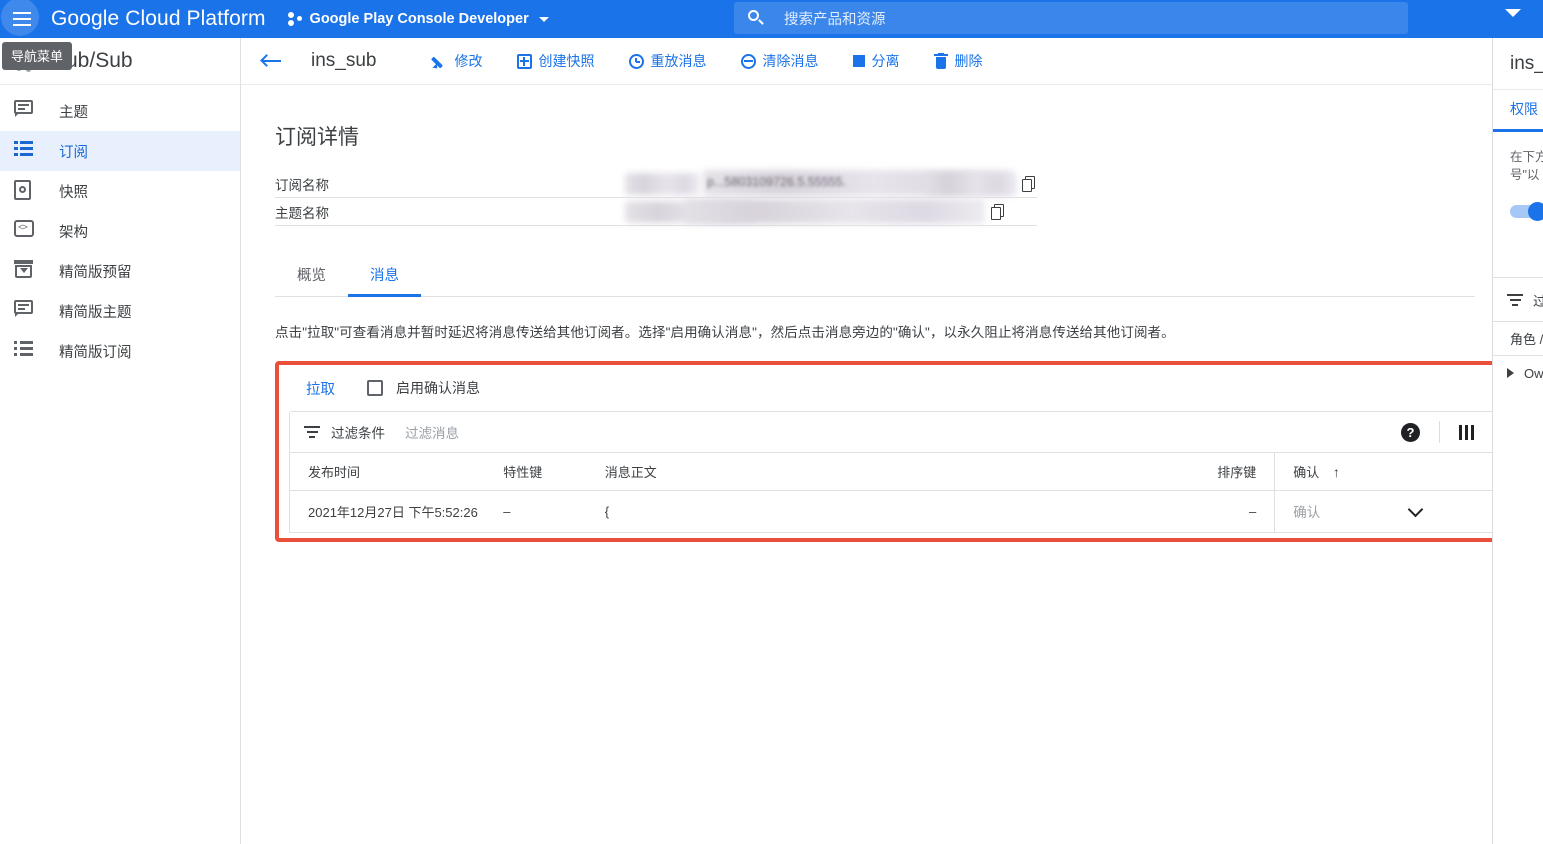 The width and height of the screenshot is (1543, 844). I want to click on delete-label: 删除, so click(968, 61).